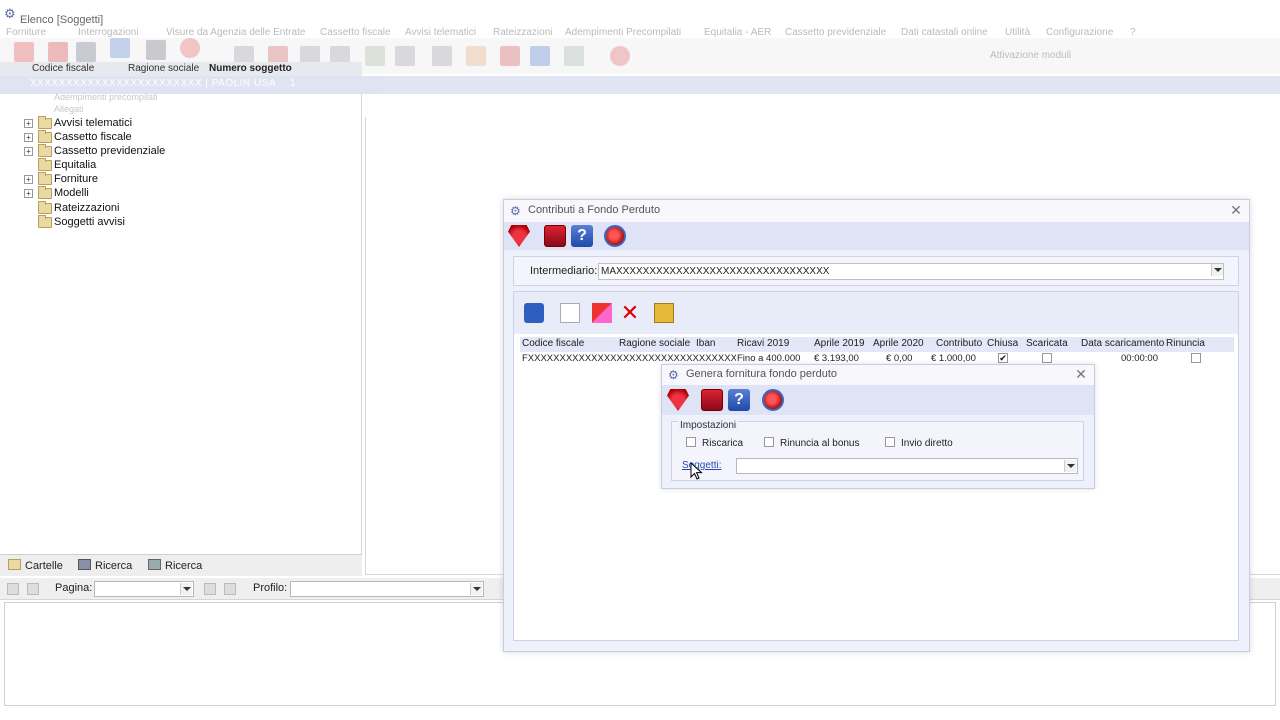 The width and height of the screenshot is (1280, 720). Describe the element at coordinates (35, 567) in the screenshot. I see `tab-cartelle: Cartelle` at that location.